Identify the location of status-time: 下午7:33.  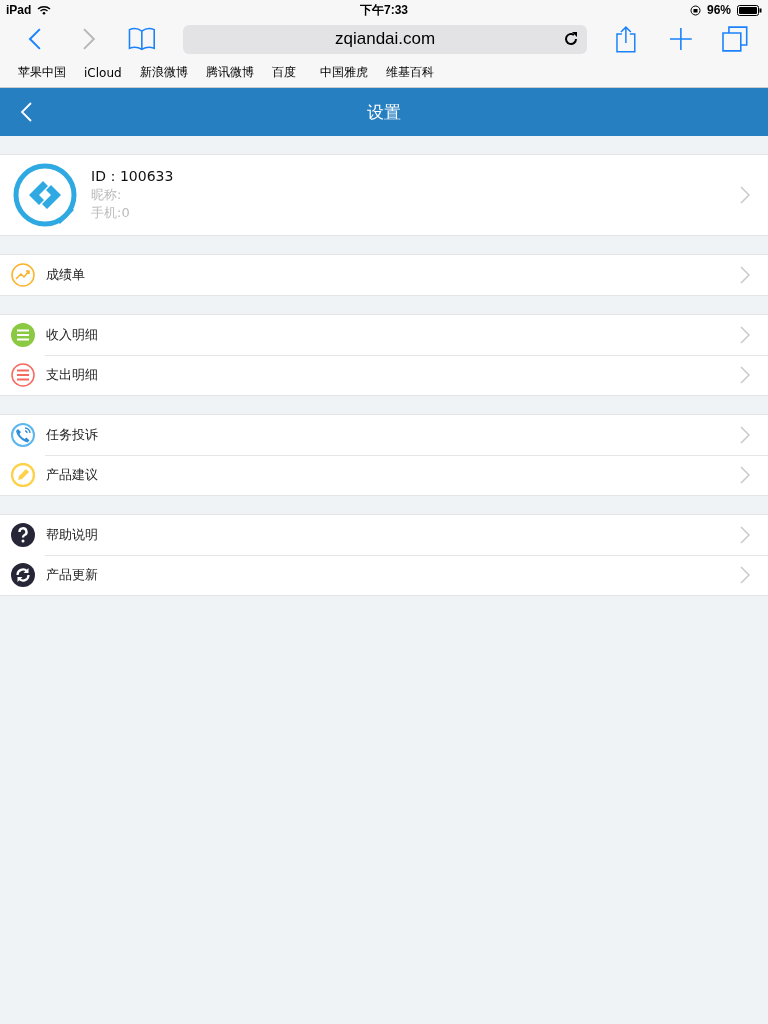
(384, 10).